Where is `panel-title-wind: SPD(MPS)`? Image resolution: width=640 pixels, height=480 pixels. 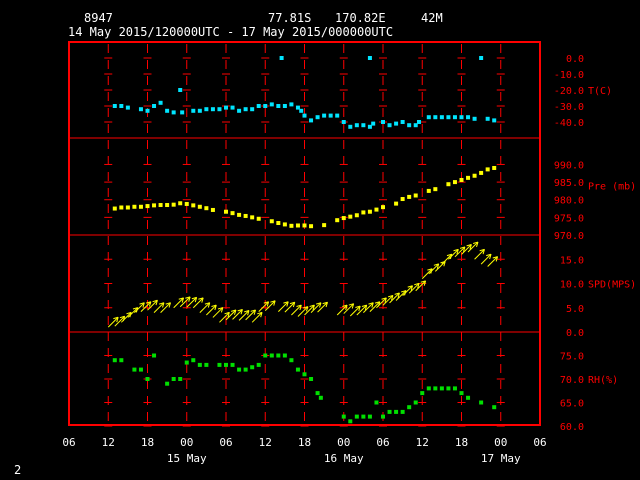
panel-title-wind: SPD(MPS) is located at coordinates (612, 285).